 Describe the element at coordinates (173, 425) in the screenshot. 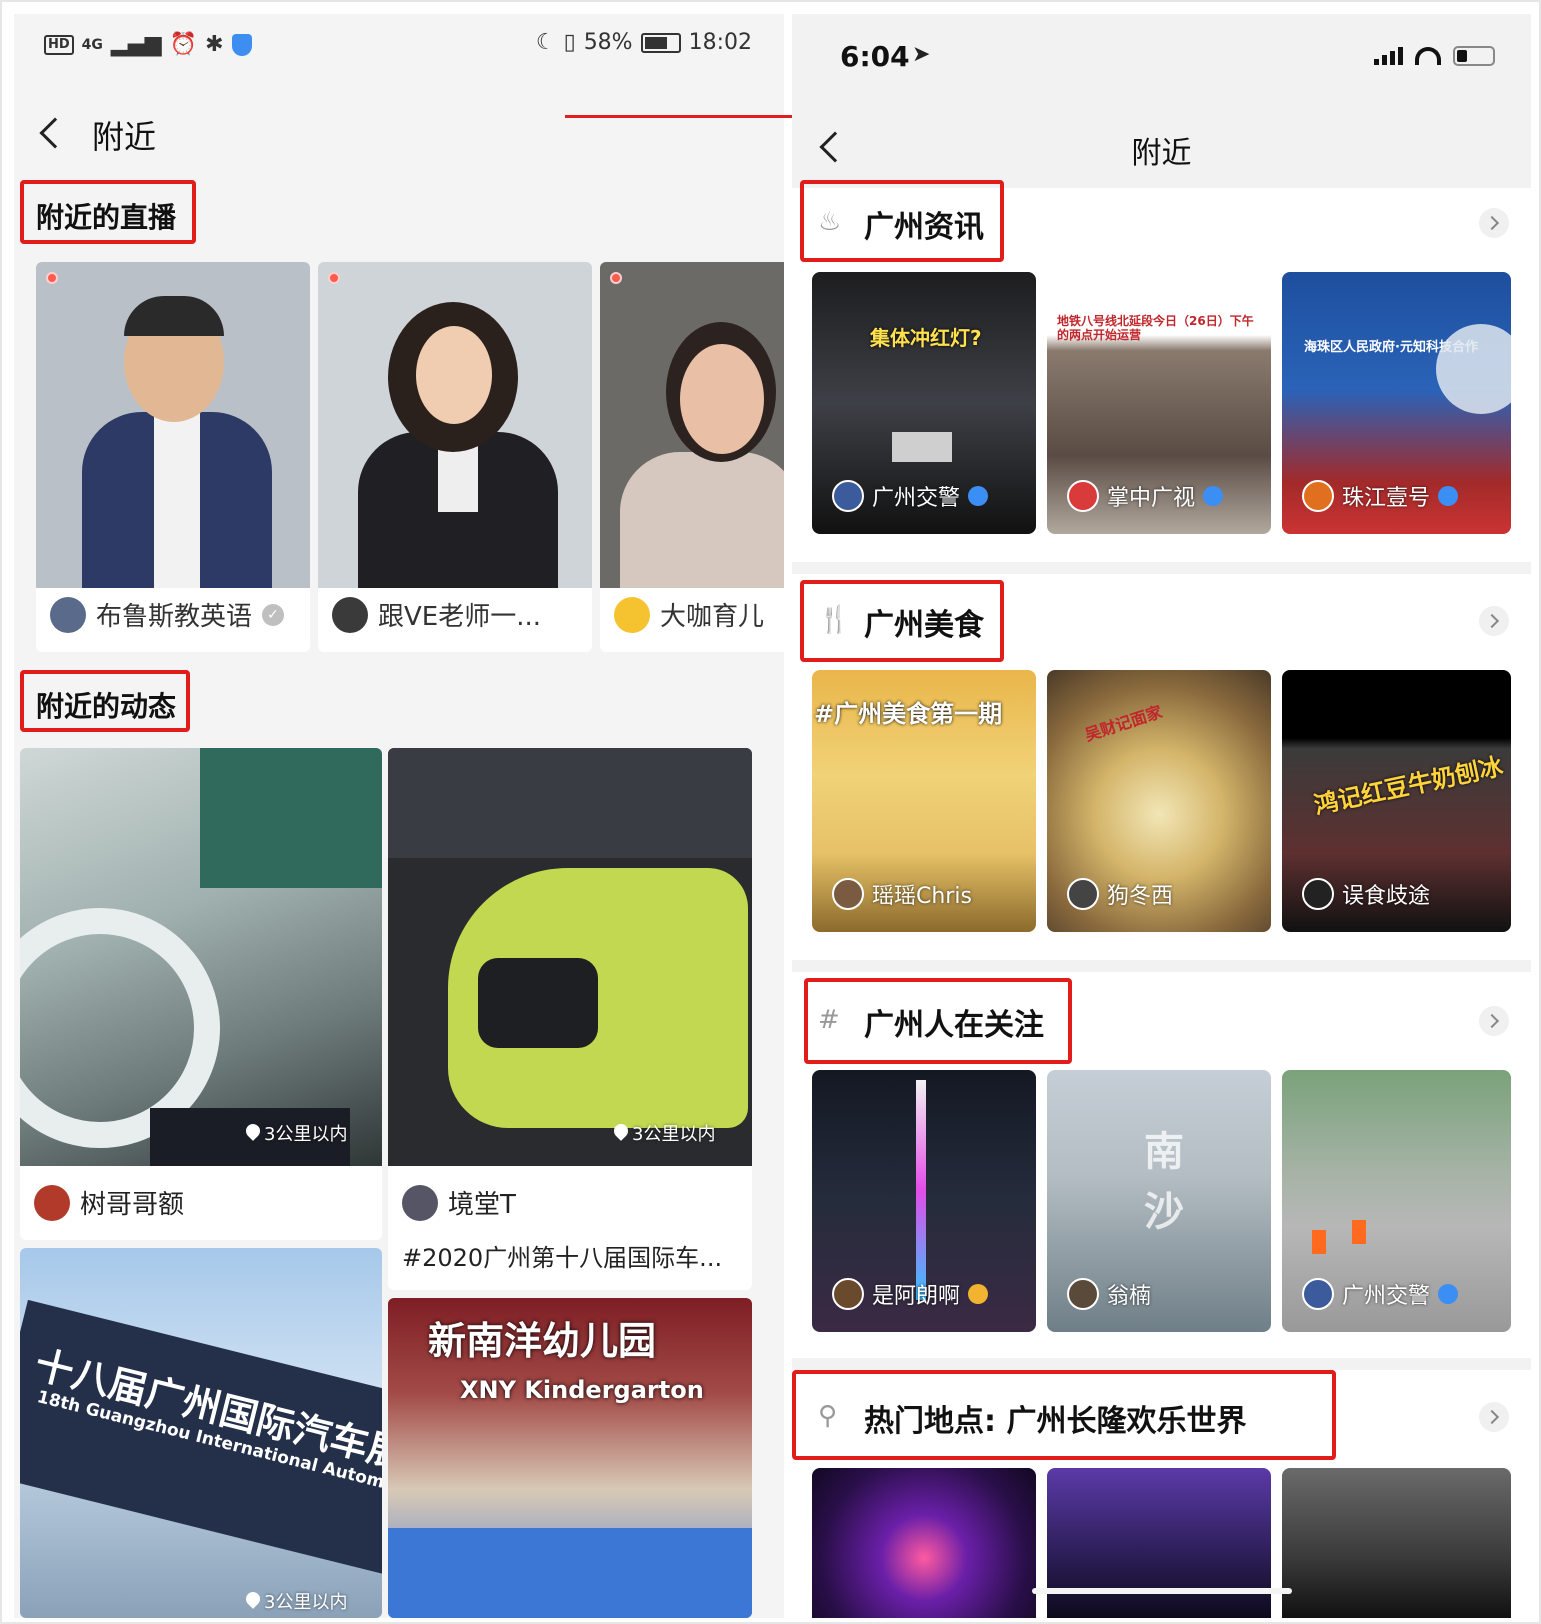

I see `live-thumbnail` at that location.